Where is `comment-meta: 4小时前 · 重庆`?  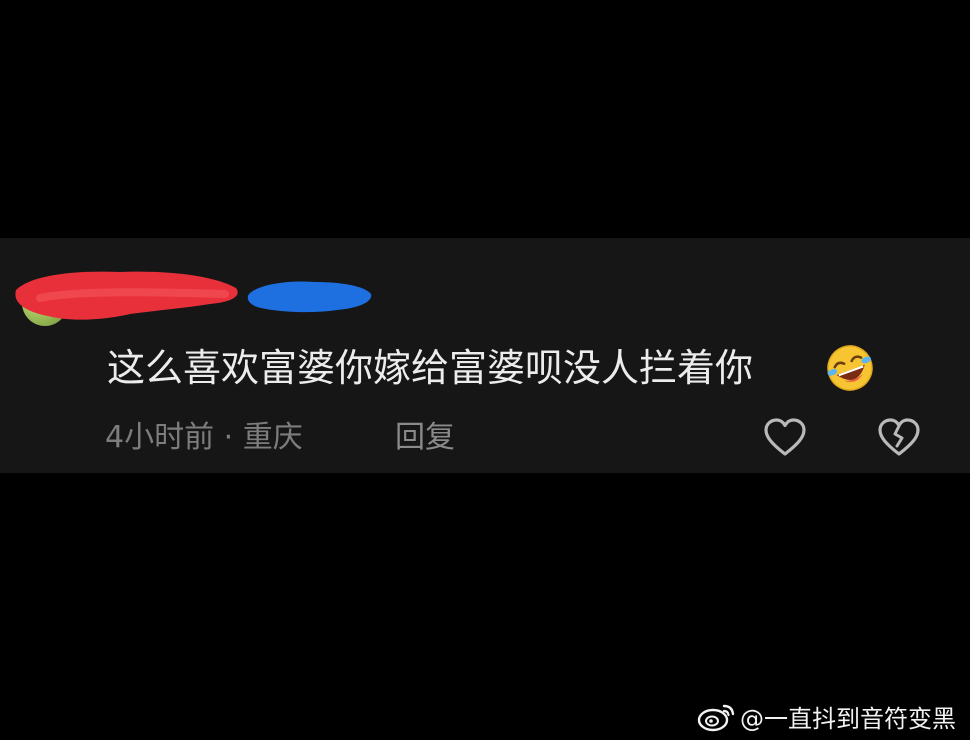
comment-meta: 4小时前 · 重庆 is located at coordinates (204, 437).